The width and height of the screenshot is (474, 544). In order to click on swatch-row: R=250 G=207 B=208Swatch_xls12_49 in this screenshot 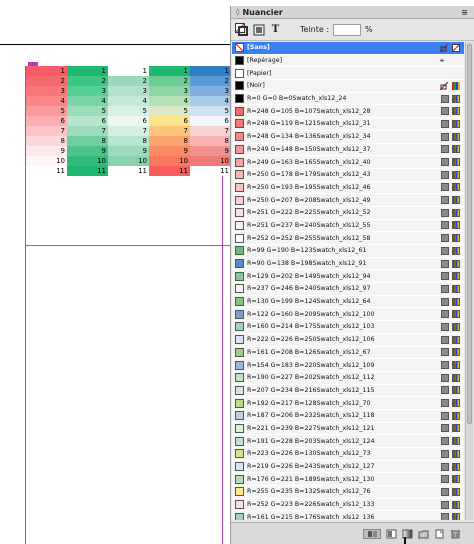, I will do `click(348, 200)`.